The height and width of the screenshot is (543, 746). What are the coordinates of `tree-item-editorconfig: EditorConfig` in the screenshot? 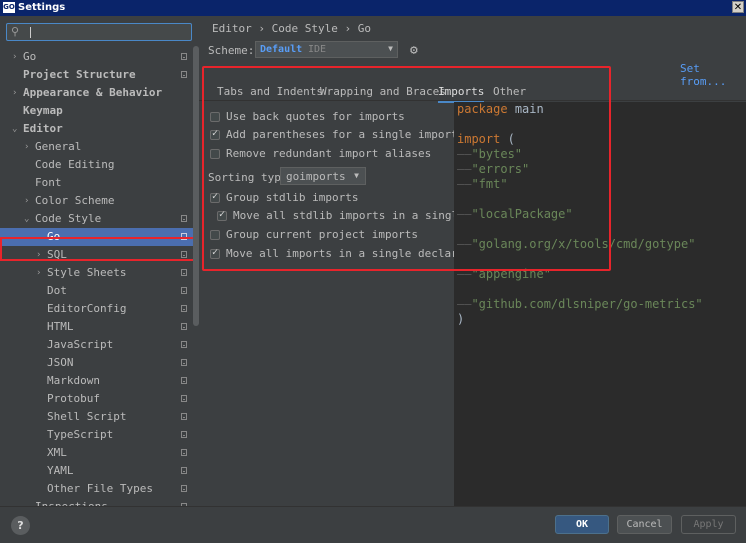 It's located at (96, 309).